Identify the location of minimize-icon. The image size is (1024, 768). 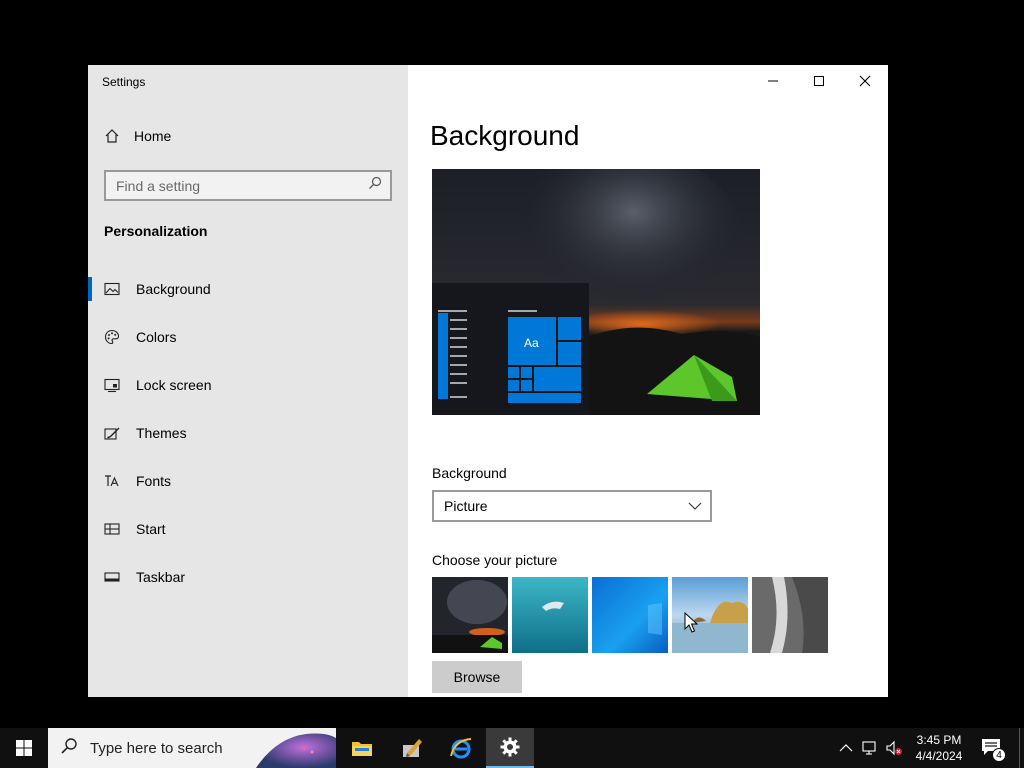
(773, 81).